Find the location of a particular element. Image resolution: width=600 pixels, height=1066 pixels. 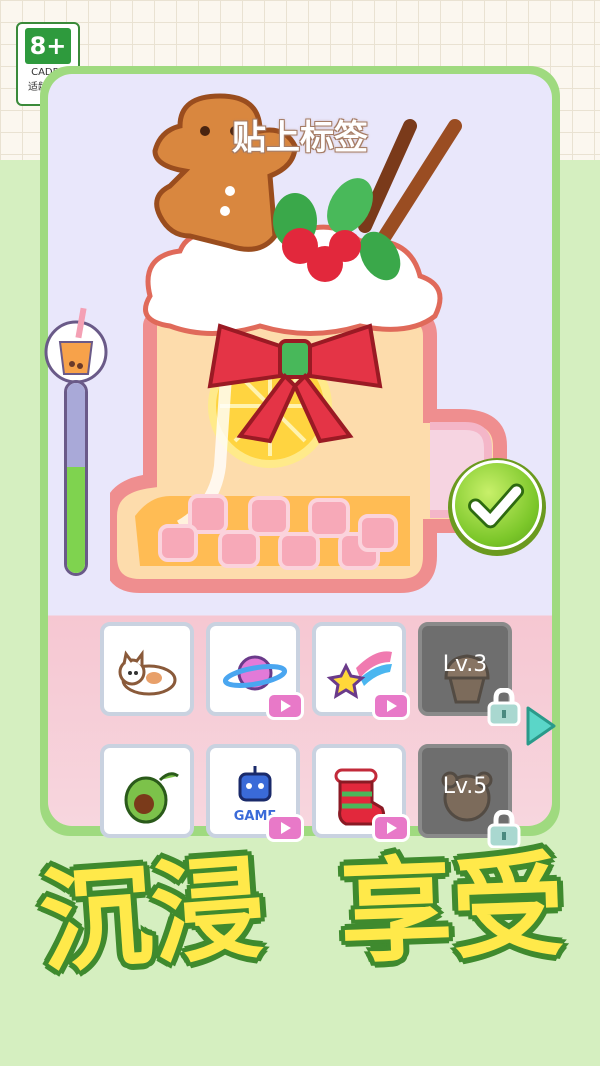

age-rating: 8+ is located at coordinates (48, 46).